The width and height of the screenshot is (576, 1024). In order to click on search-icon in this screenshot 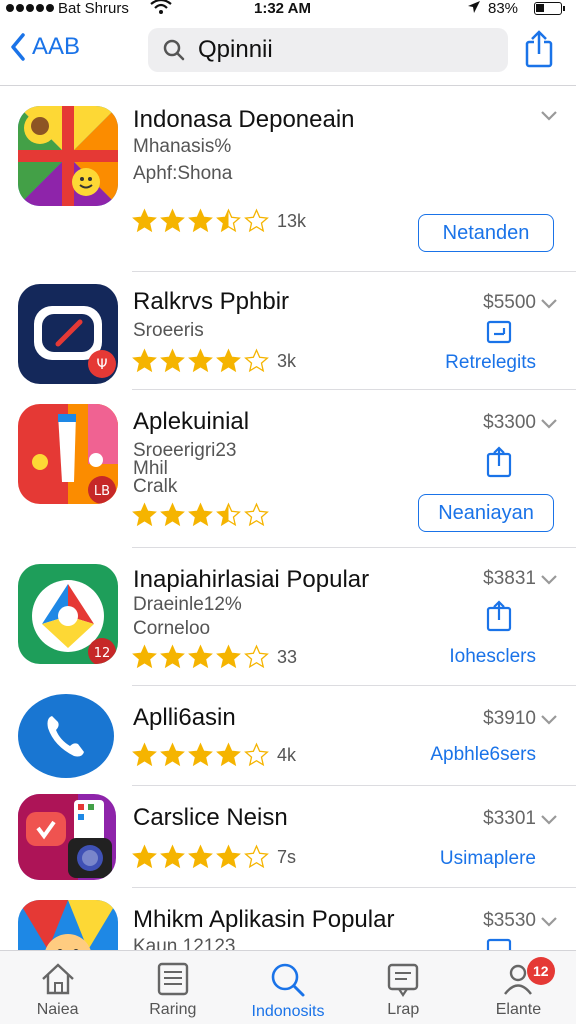, I will do `click(174, 50)`.